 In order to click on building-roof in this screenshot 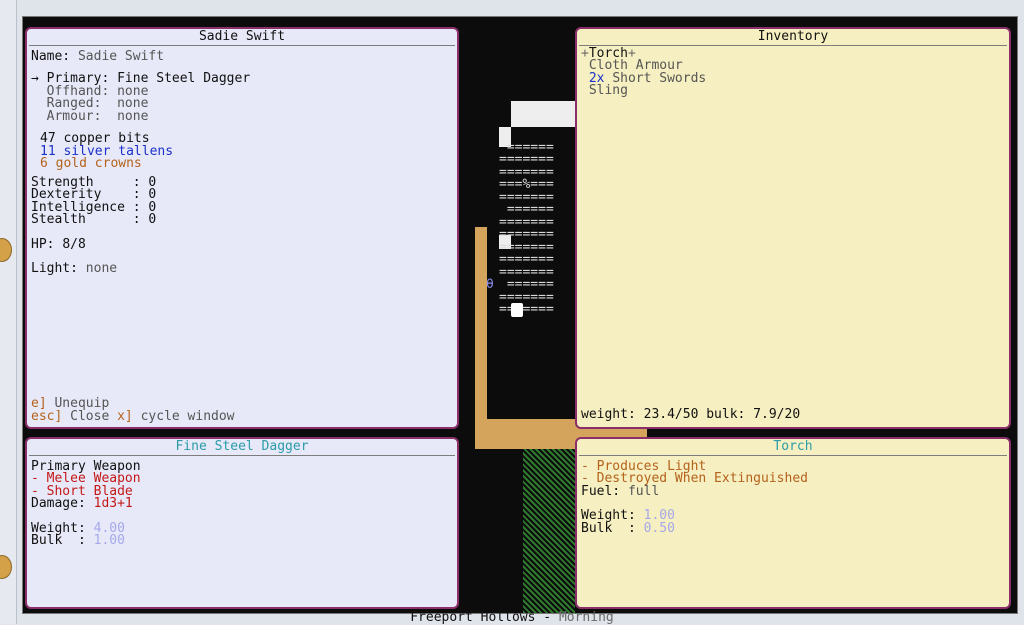, I will do `click(544, 114)`.